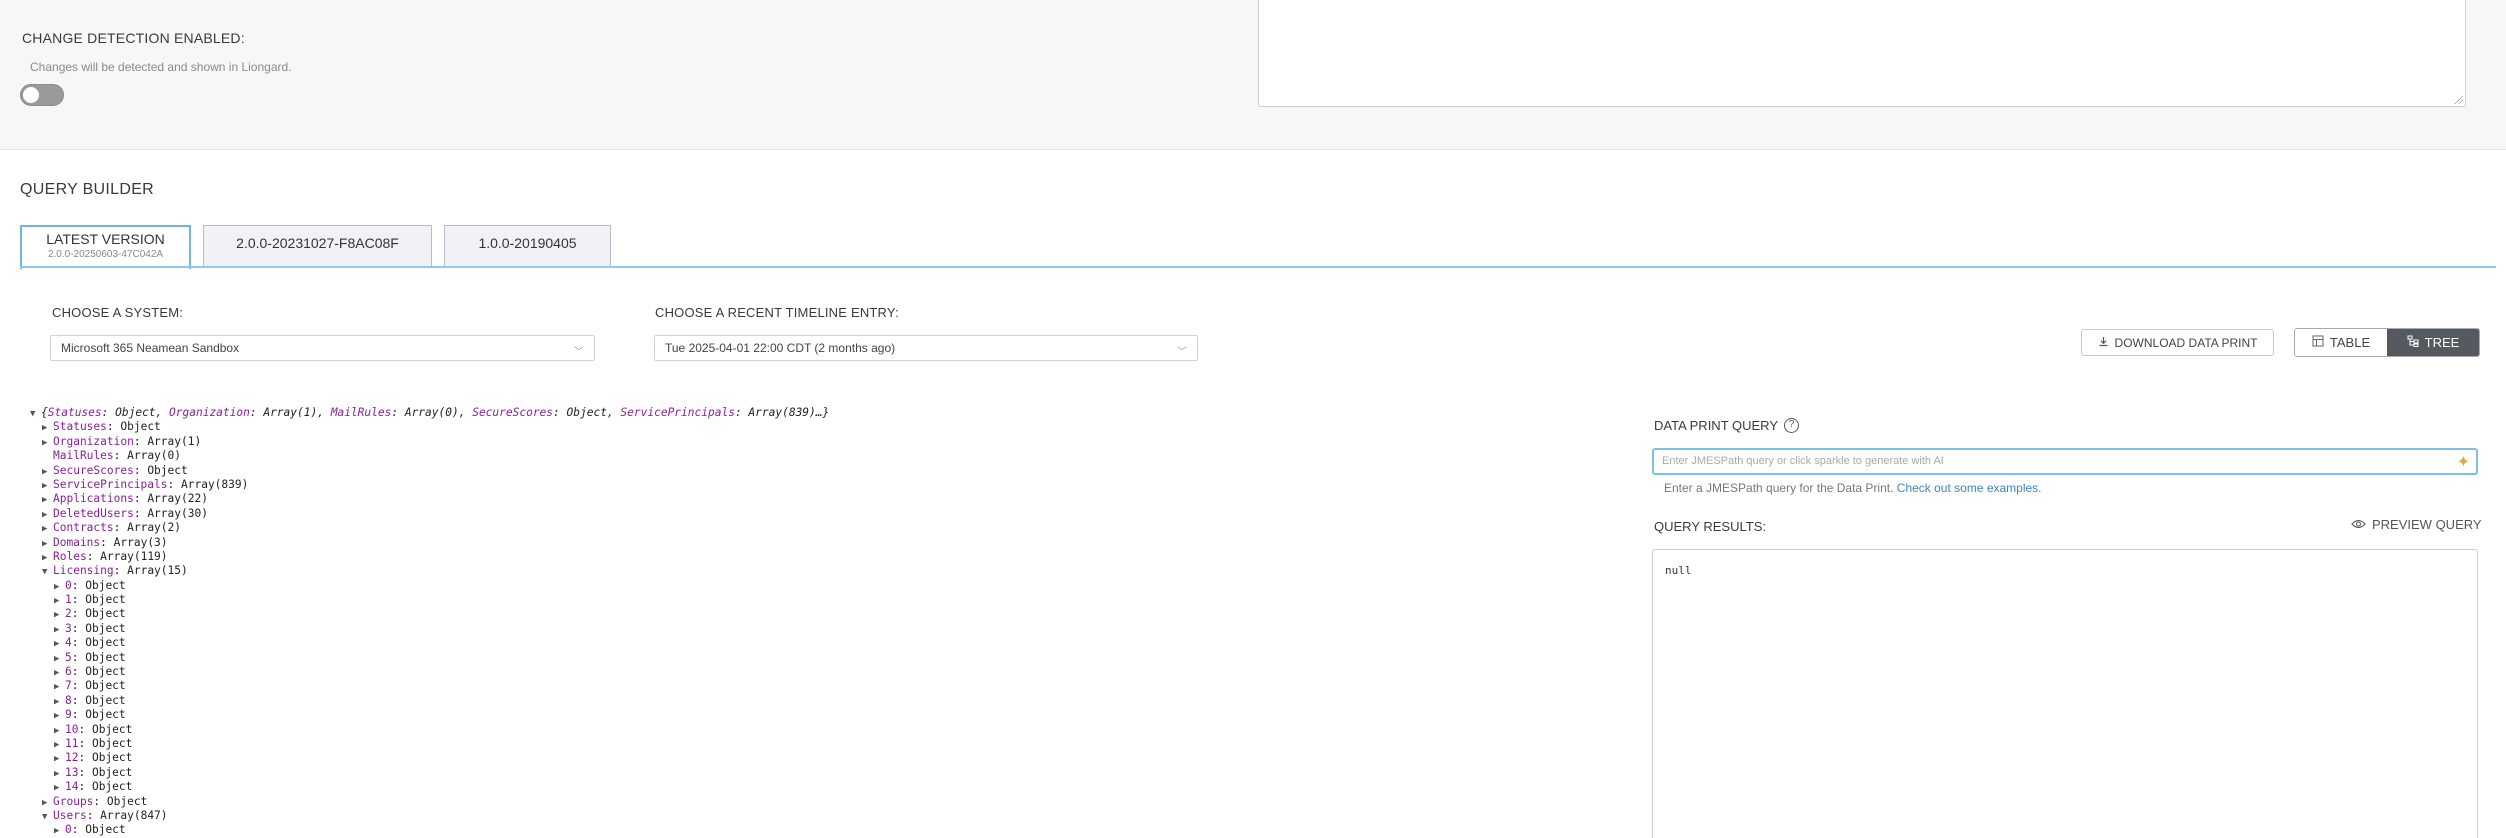 The width and height of the screenshot is (2506, 838). What do you see at coordinates (2177, 342) in the screenshot?
I see `download-data-print-button: DOWNLOAD DATA PRINT` at bounding box center [2177, 342].